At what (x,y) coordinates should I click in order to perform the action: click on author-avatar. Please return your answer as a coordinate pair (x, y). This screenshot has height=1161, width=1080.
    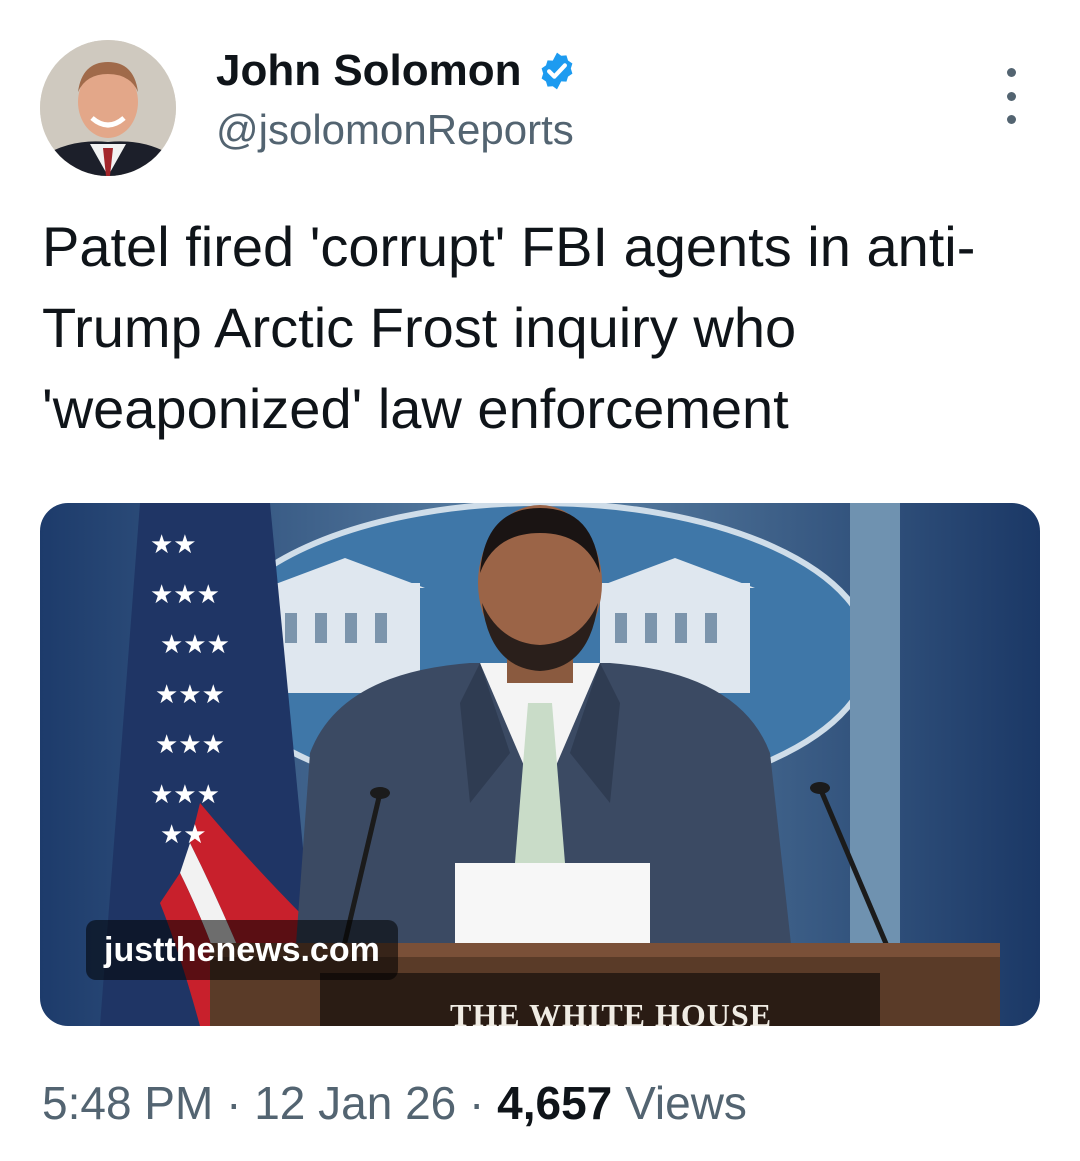
    Looking at the image, I should click on (108, 108).